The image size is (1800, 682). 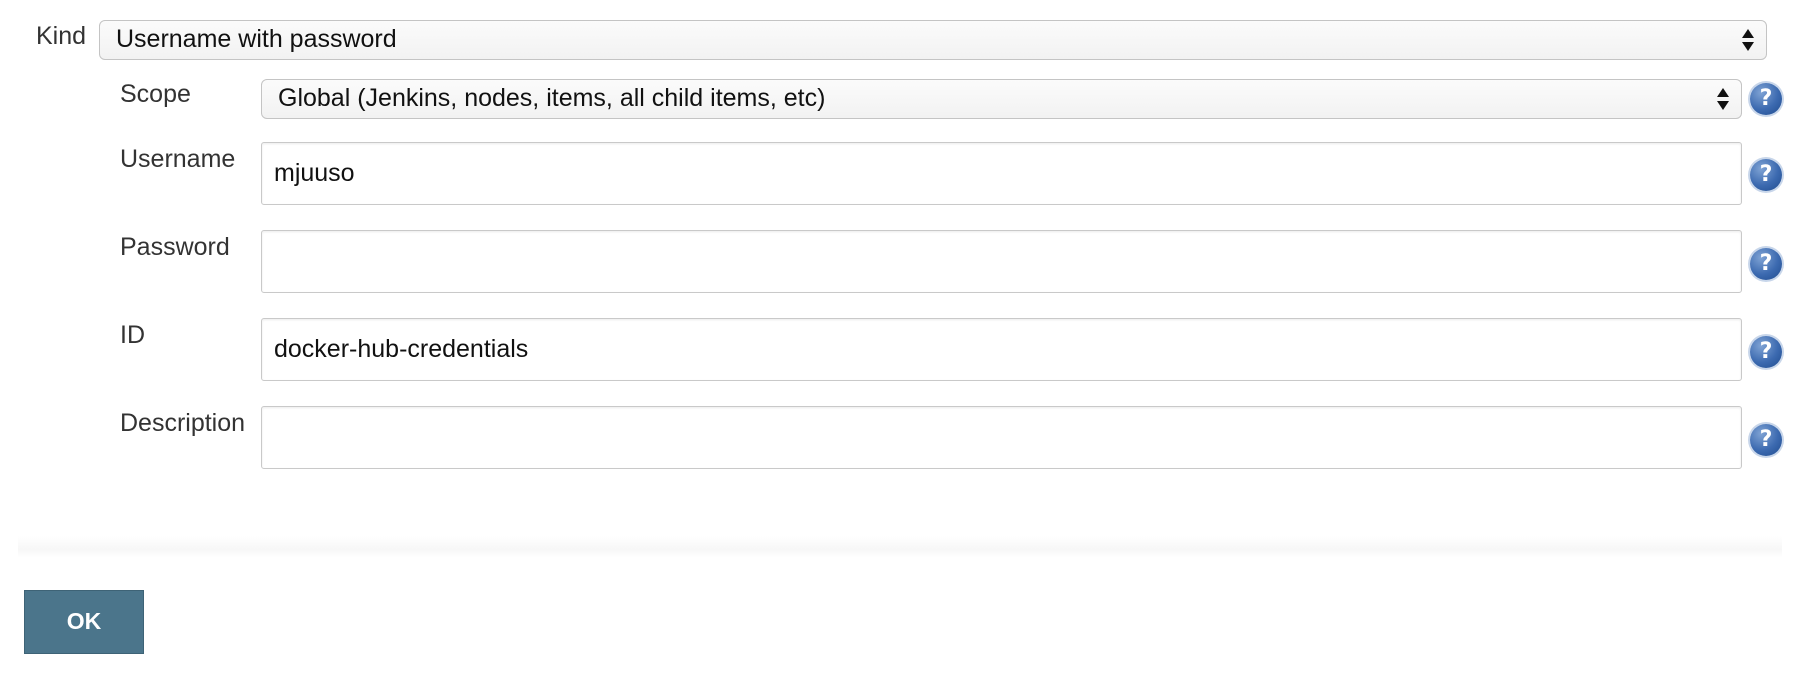 What do you see at coordinates (1001, 349) in the screenshot?
I see `id-field: docker-hub-credentials` at bounding box center [1001, 349].